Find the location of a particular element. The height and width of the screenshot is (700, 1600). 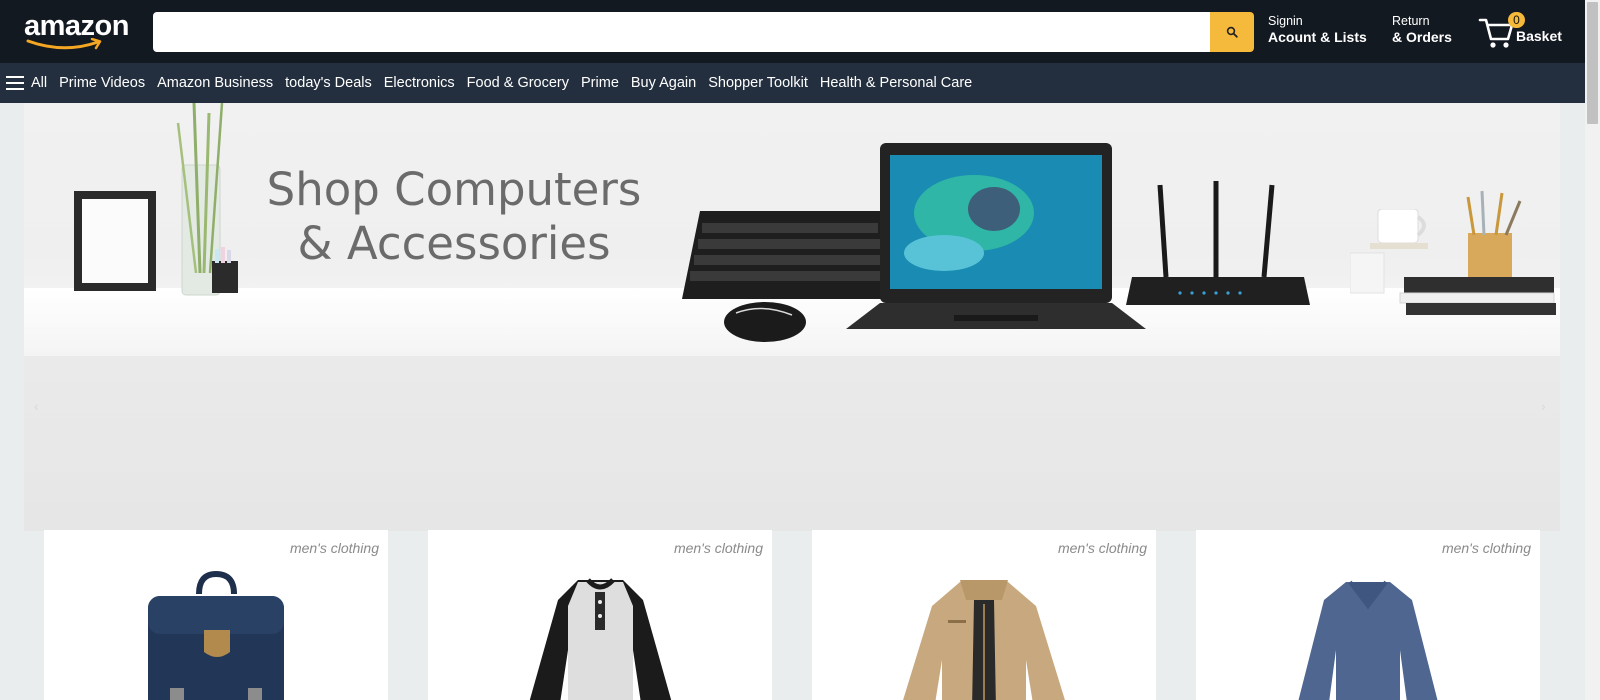

notebooks-pencils-image is located at coordinates (1477, 252).